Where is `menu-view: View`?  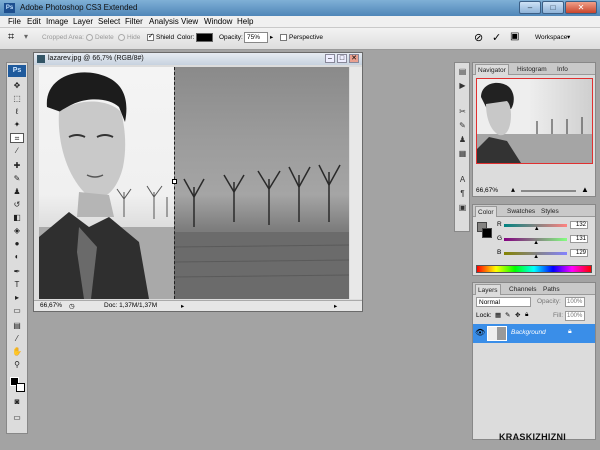 menu-view: View is located at coordinates (189, 21).